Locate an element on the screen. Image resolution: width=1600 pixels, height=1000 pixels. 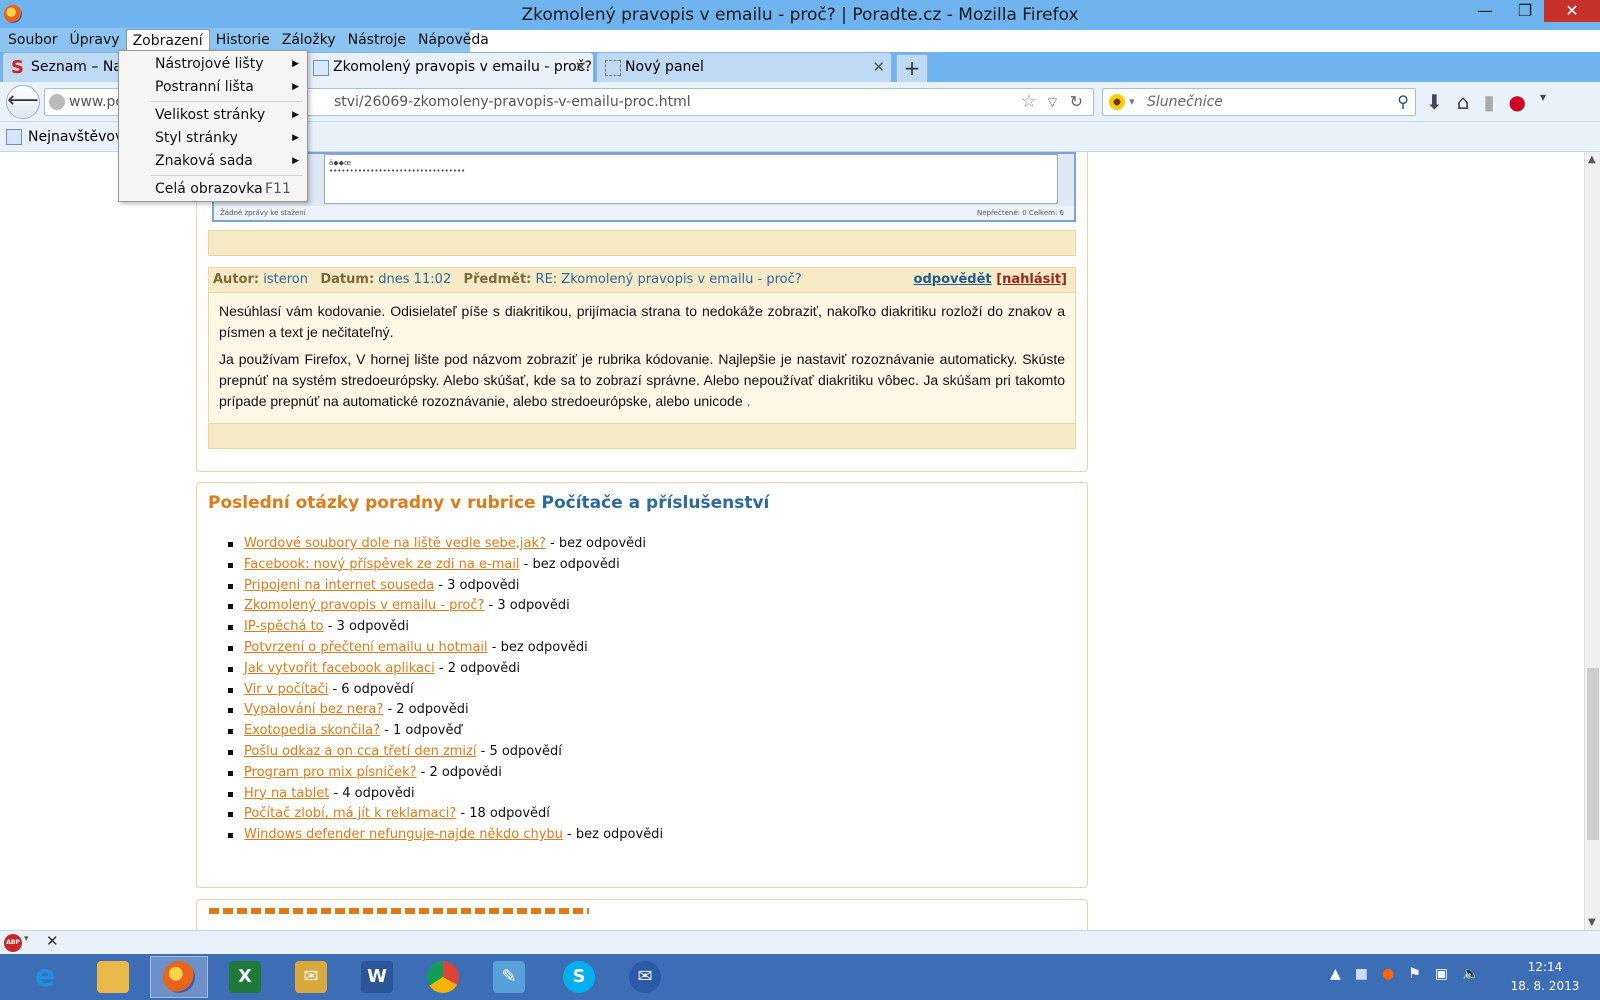
taskbar-word: W is located at coordinates (377, 977).